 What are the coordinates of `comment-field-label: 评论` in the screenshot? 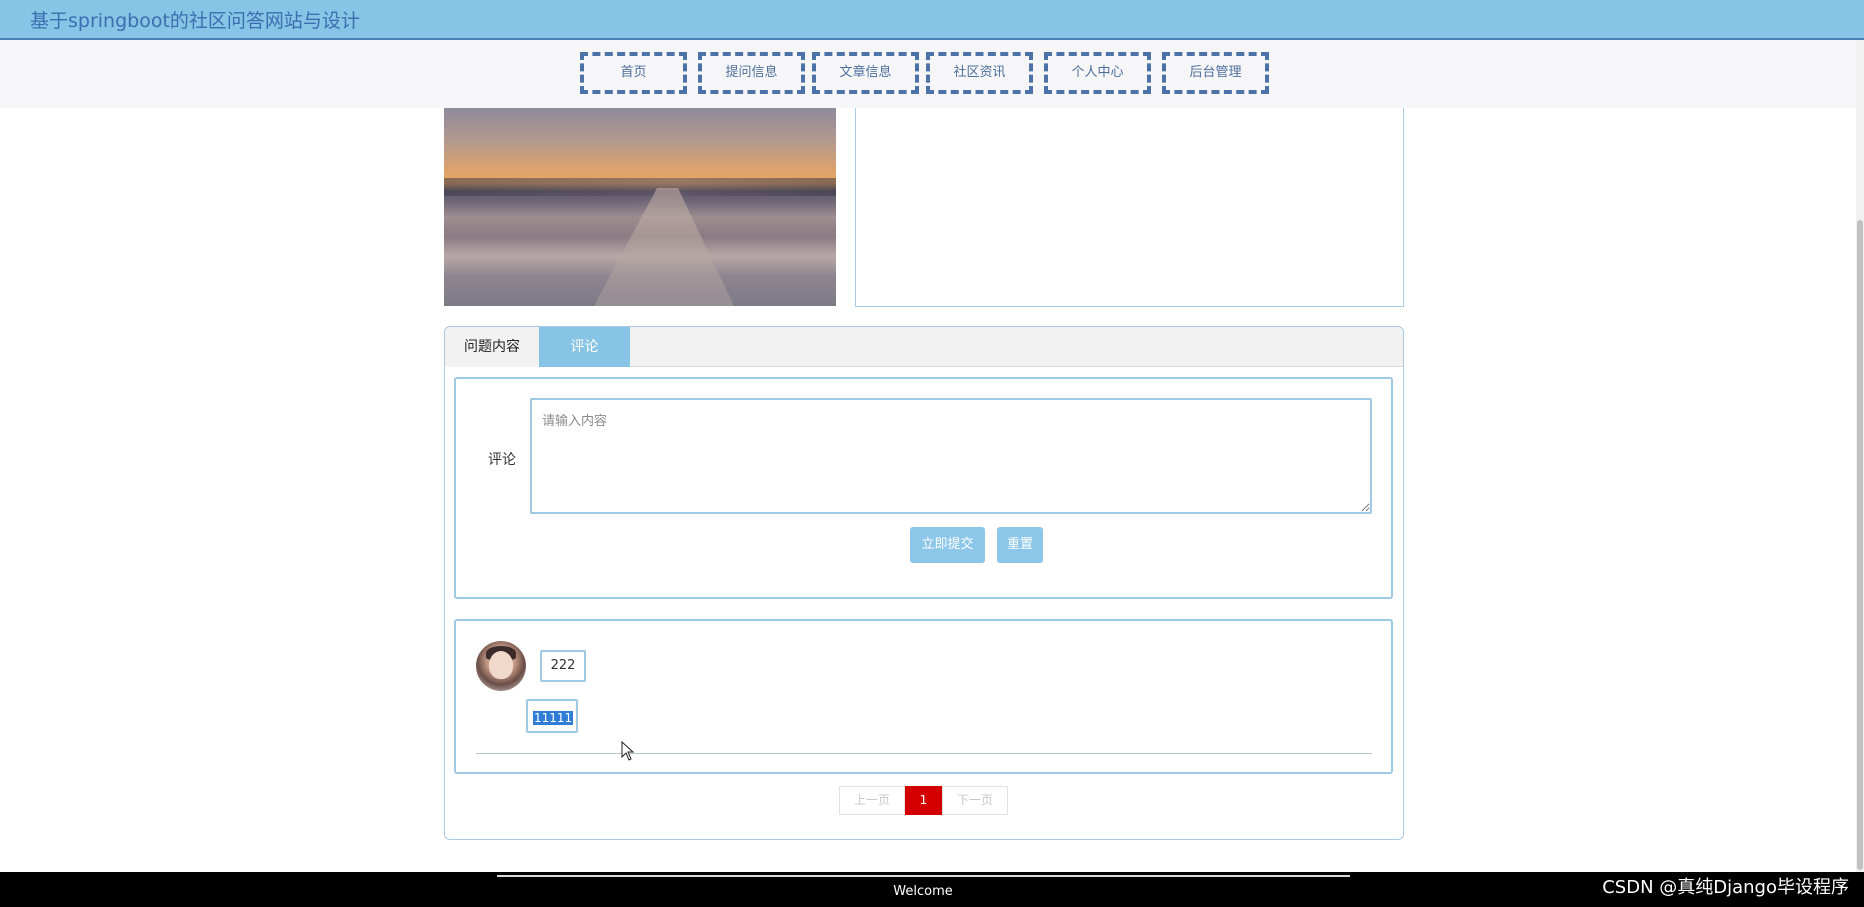 It's located at (502, 460).